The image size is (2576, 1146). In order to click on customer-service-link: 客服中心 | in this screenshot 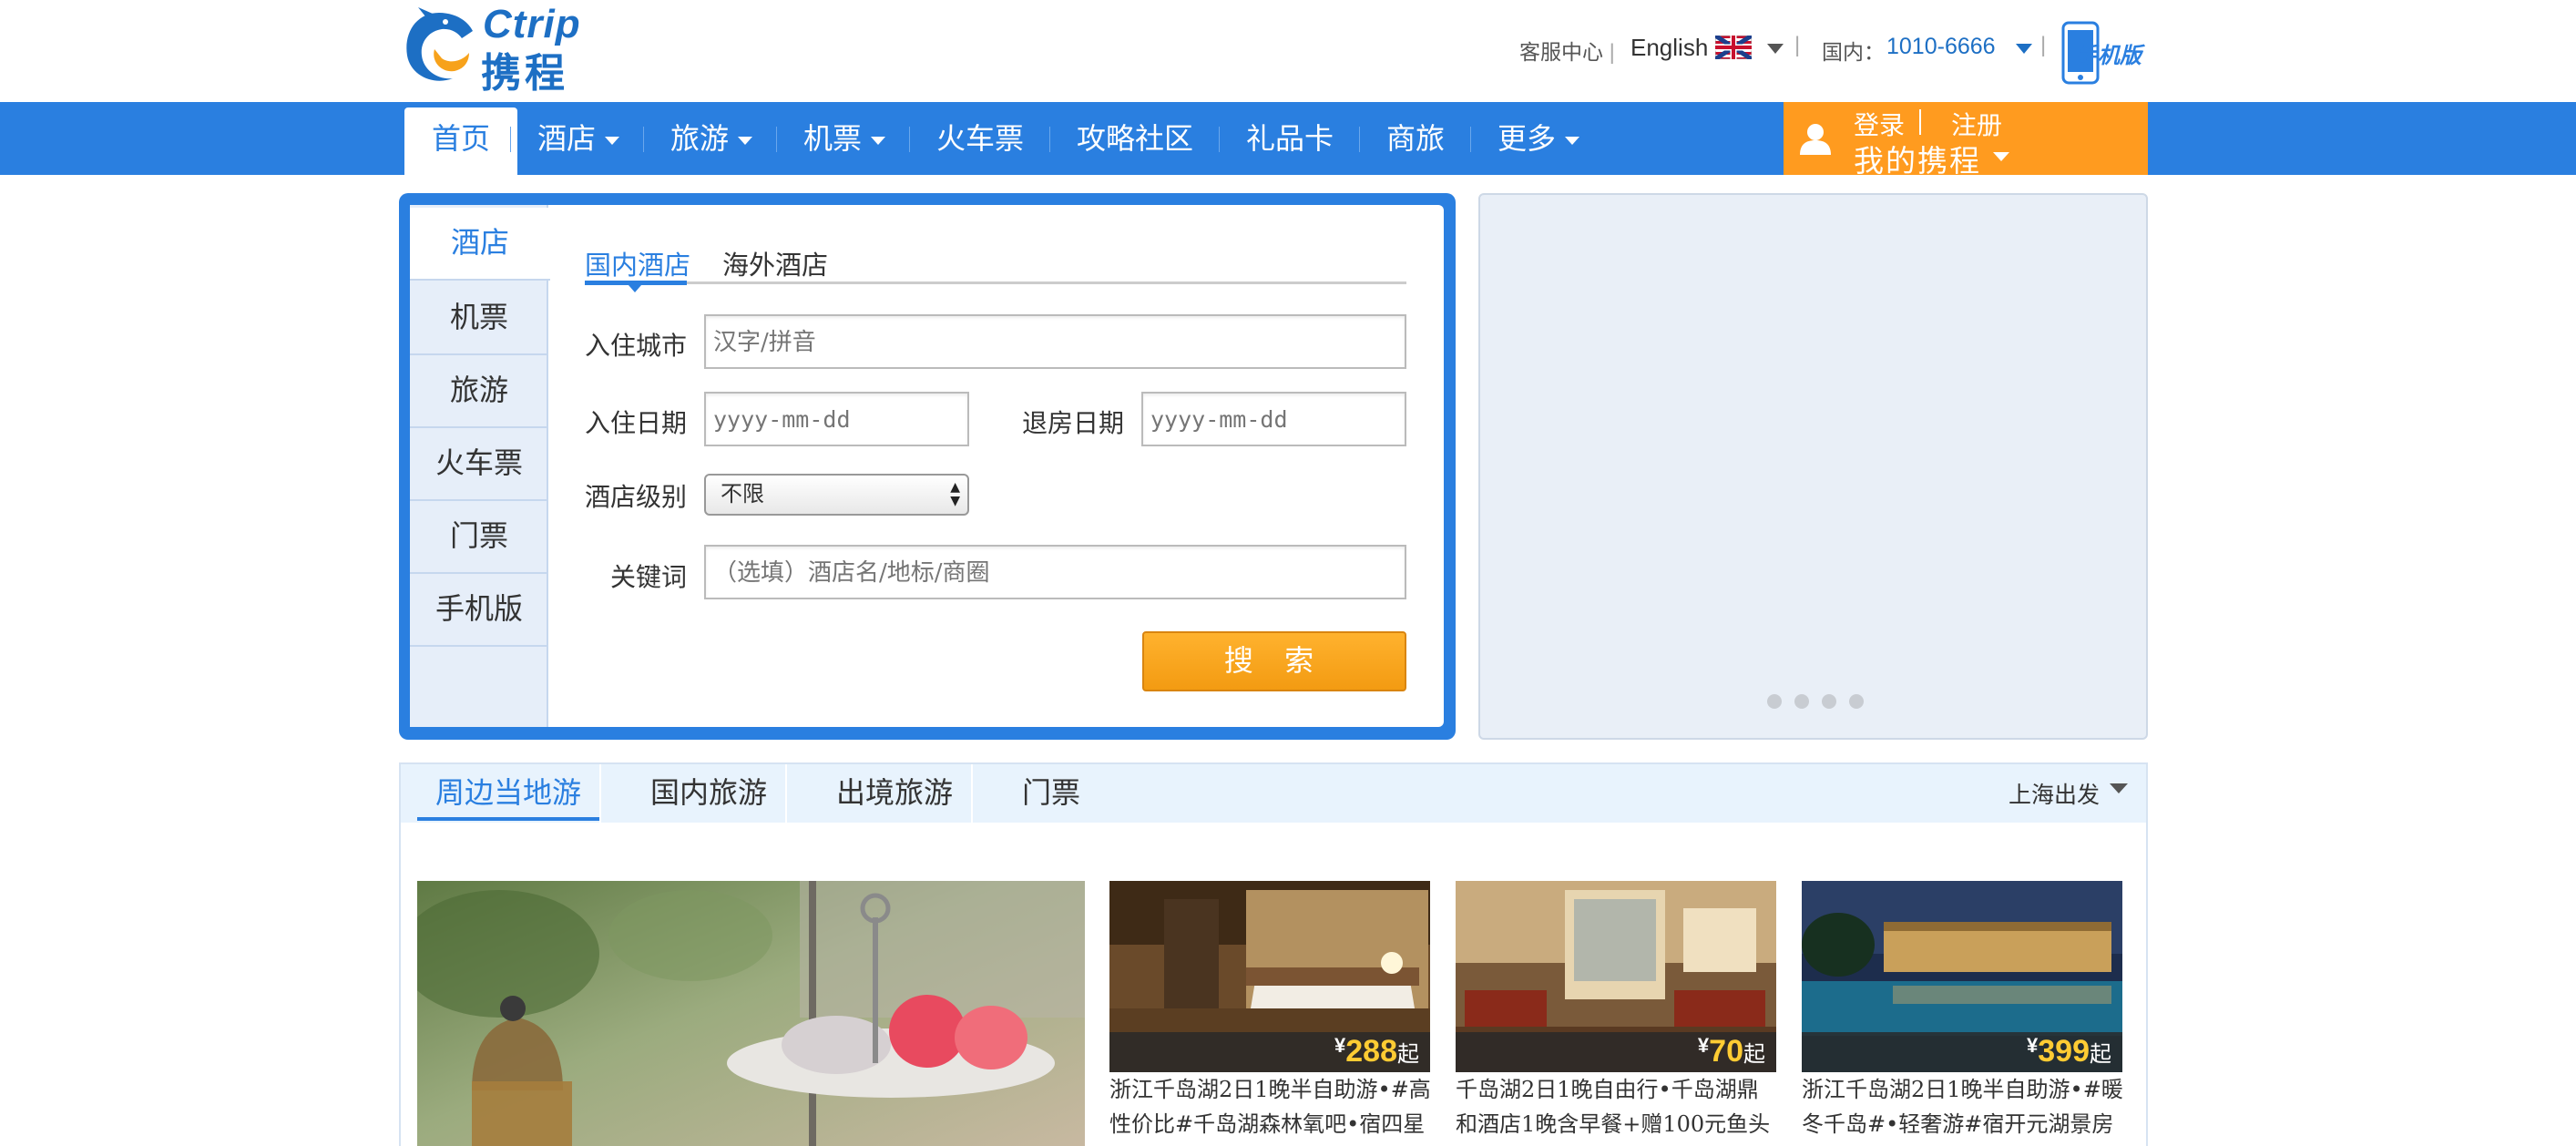, I will do `click(1567, 50)`.